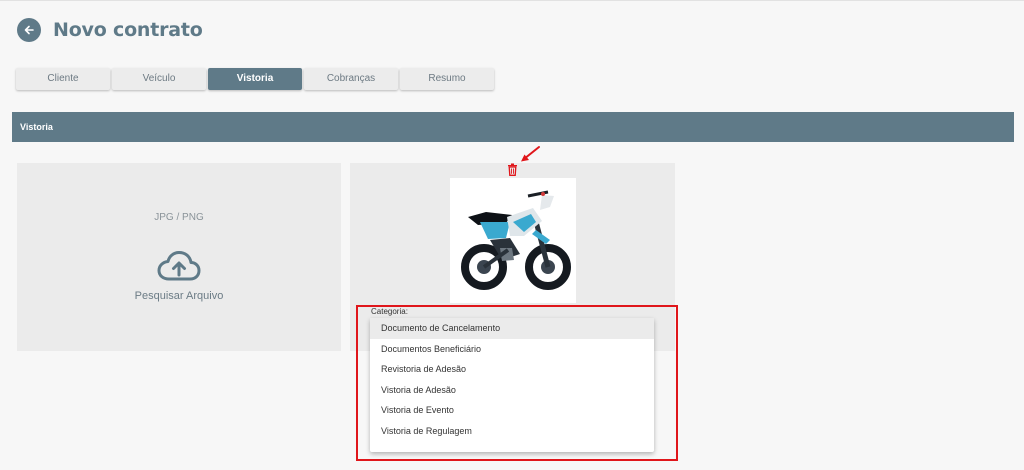 The width and height of the screenshot is (1024, 470). I want to click on arrow-left-icon, so click(29, 30).